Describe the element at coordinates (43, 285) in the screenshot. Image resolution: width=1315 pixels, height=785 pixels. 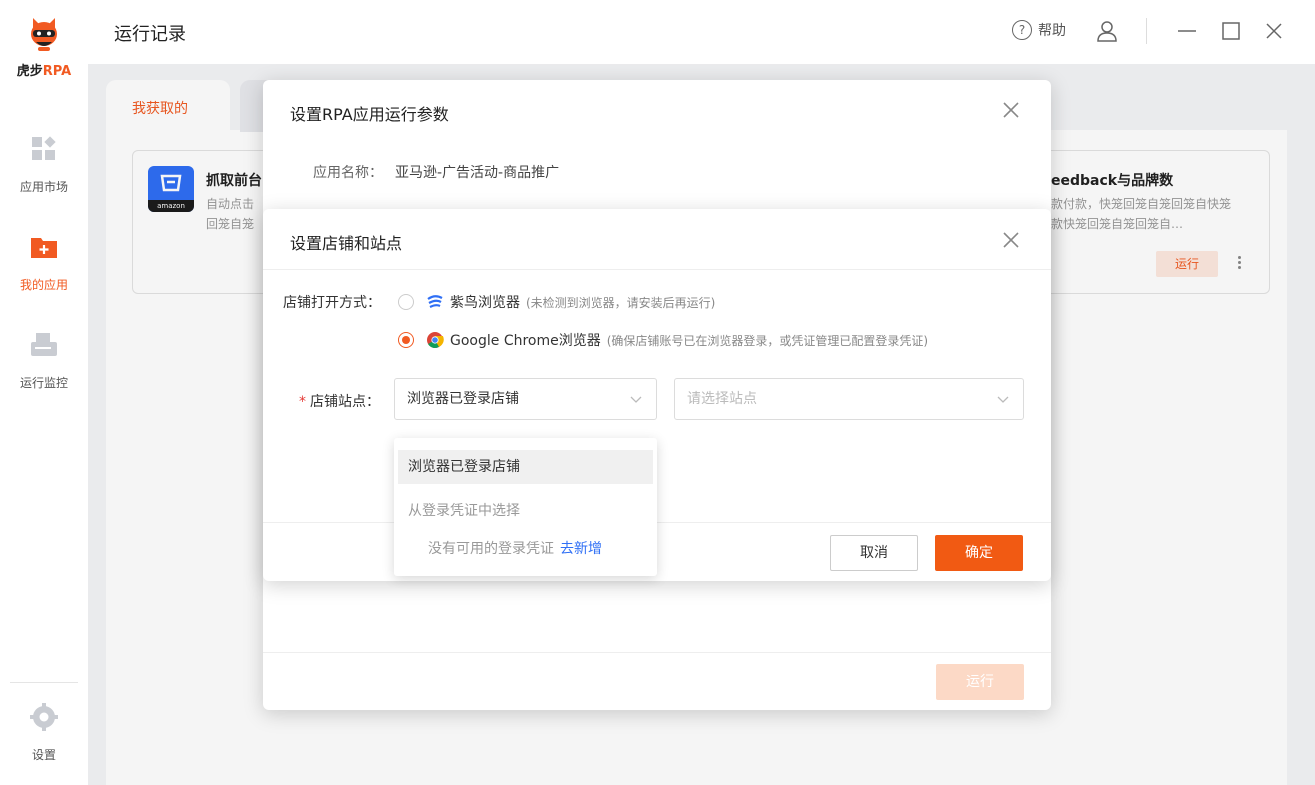
I see `sidebar-item-label: 我的应用` at that location.